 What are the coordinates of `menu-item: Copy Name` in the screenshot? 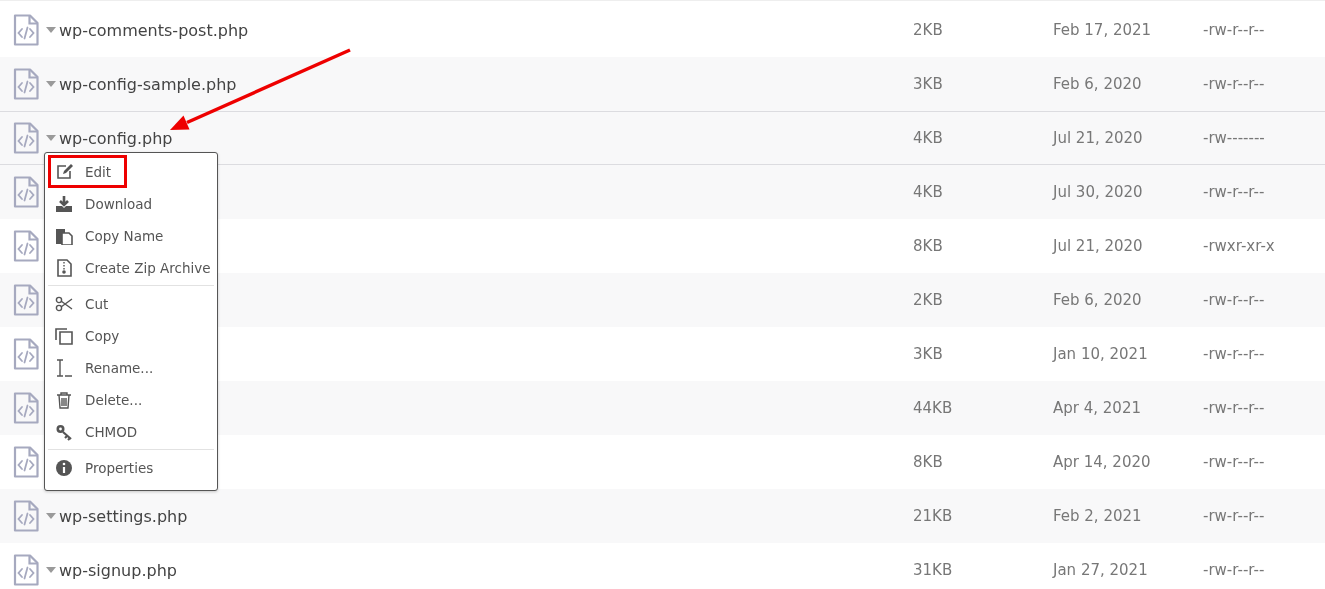 It's located at (131, 236).